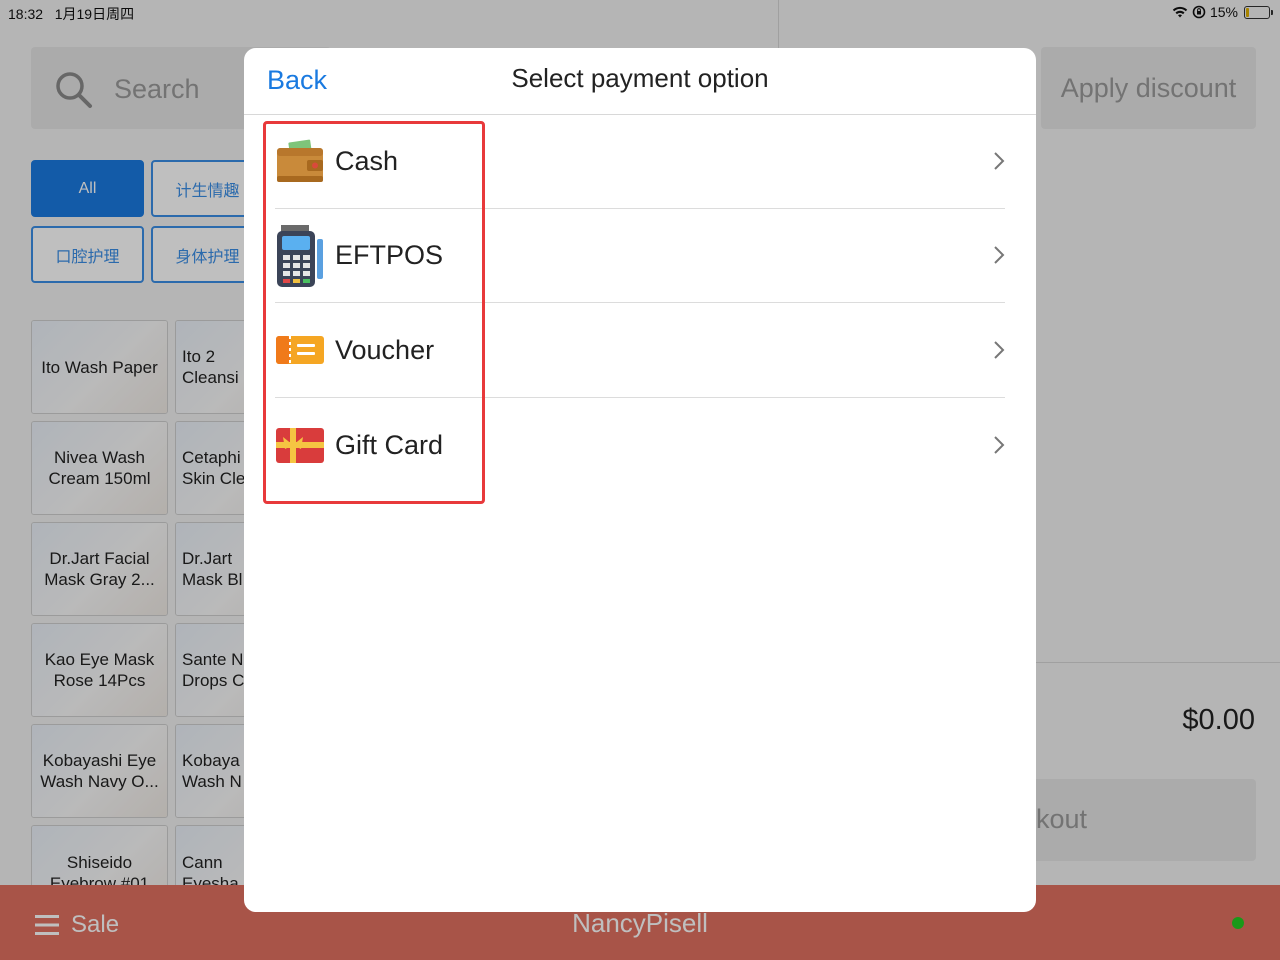 The image size is (1280, 960). I want to click on modal-header: Back Select payment option, so click(640, 81).